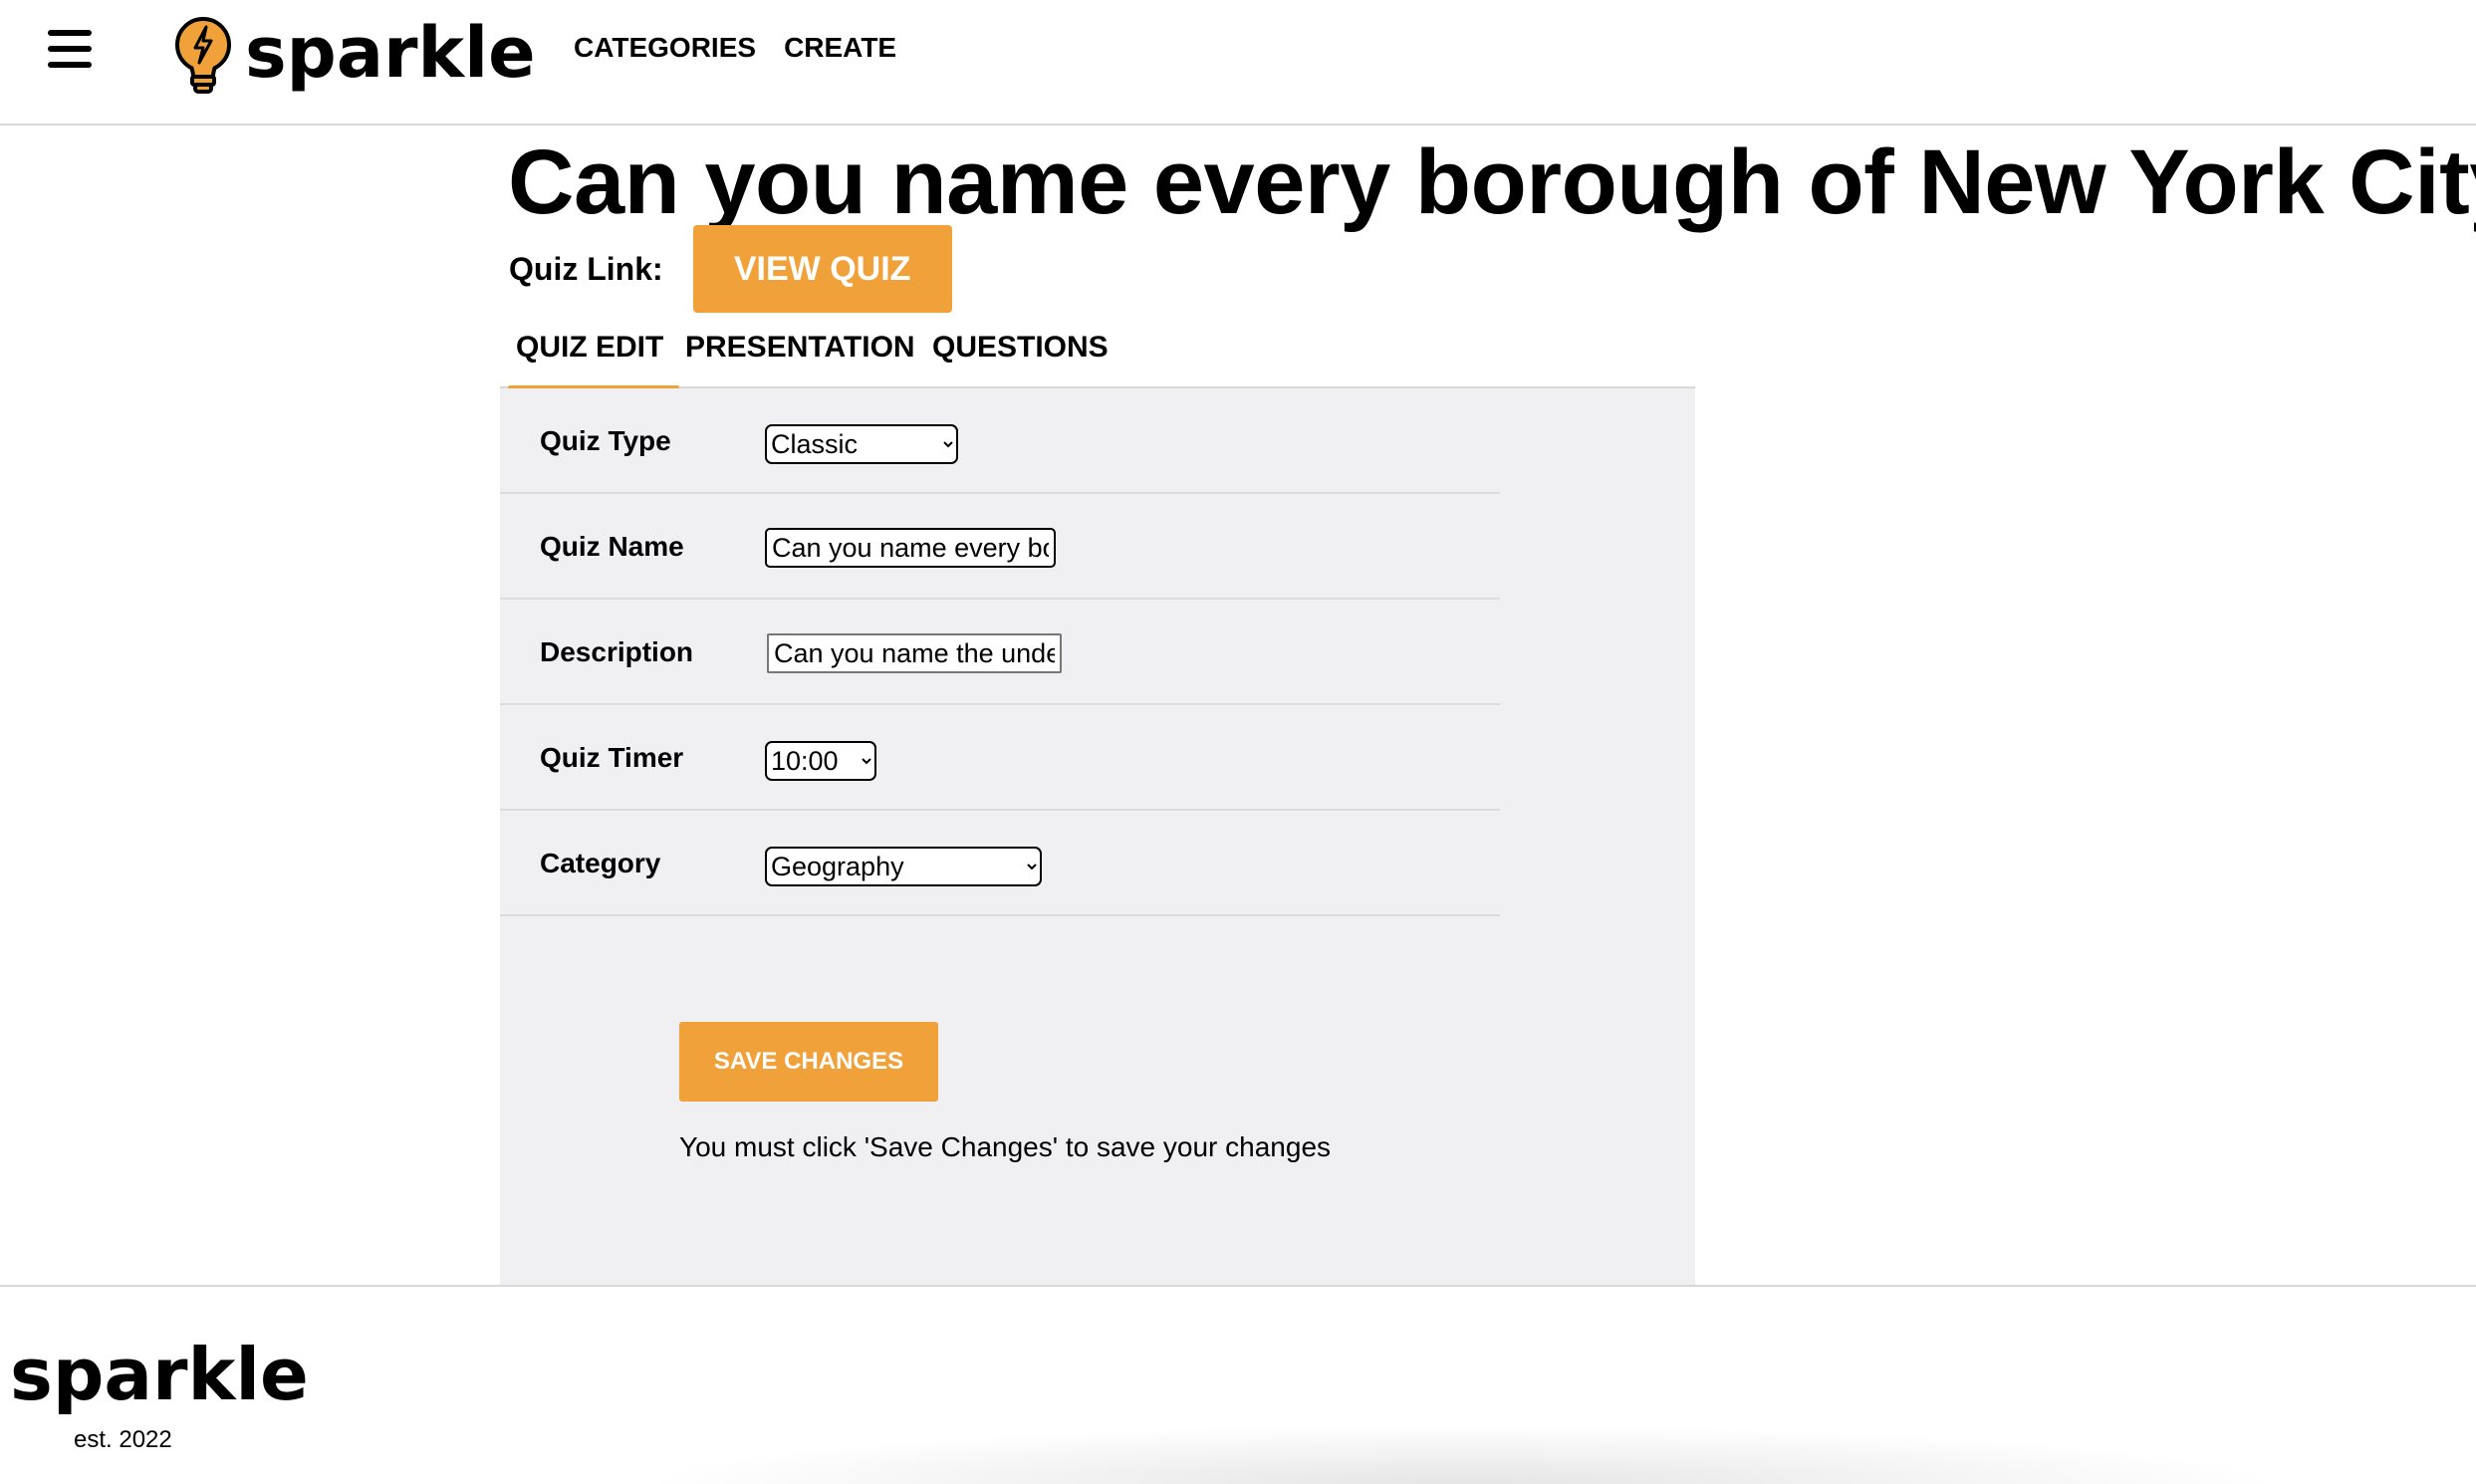  Describe the element at coordinates (861, 444) in the screenshot. I see `quiz-type-select: Classic` at that location.